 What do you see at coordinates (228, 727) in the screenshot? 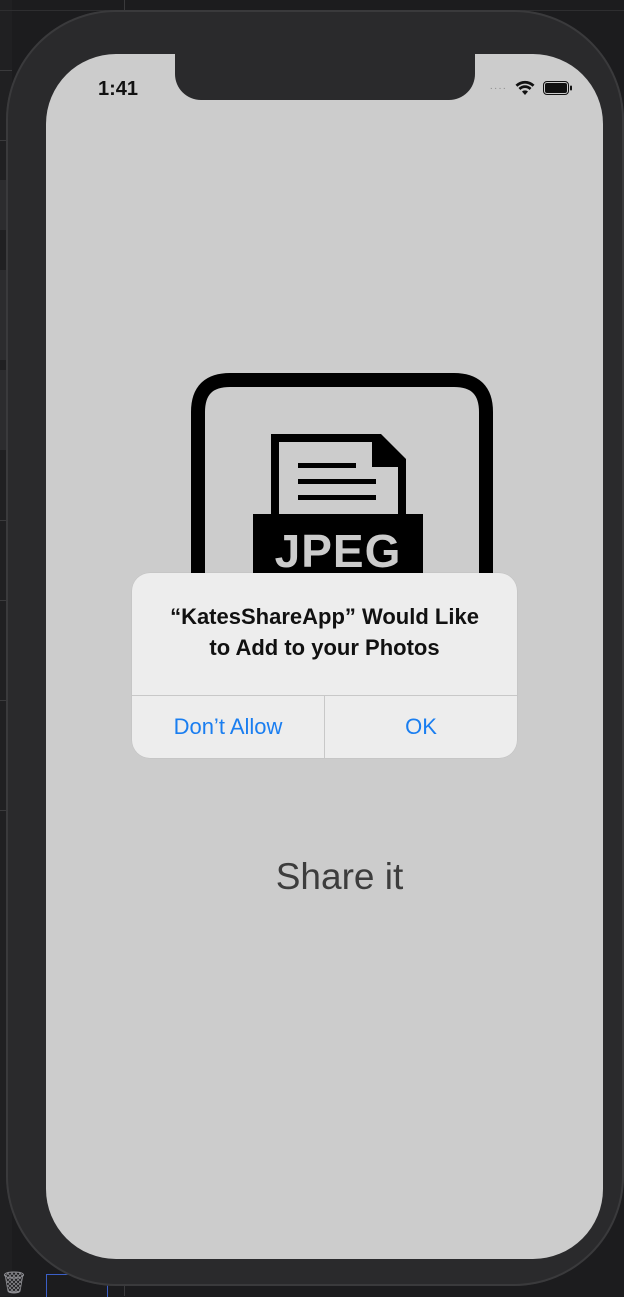
I see `dont-allow-button: Don’t Allow` at bounding box center [228, 727].